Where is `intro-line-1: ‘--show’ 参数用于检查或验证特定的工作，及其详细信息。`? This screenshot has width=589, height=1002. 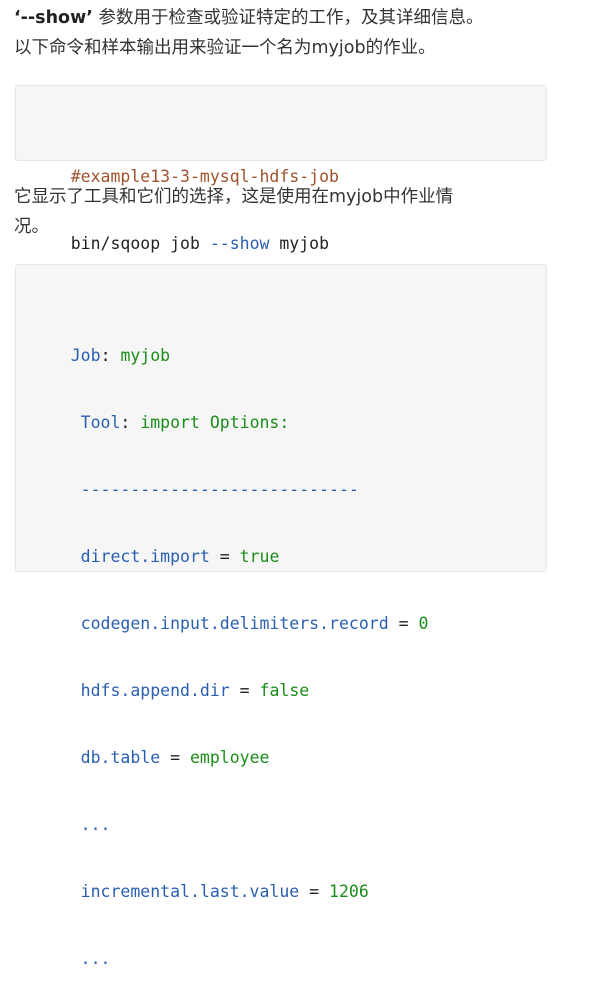
intro-line-1: ‘--show’ 参数用于检查或验证特定的工作，及其详细信息。 is located at coordinates (248, 18).